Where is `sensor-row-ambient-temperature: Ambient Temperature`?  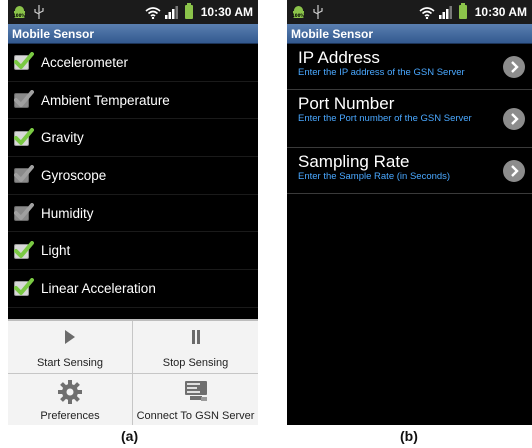 sensor-row-ambient-temperature: Ambient Temperature is located at coordinates (133, 101).